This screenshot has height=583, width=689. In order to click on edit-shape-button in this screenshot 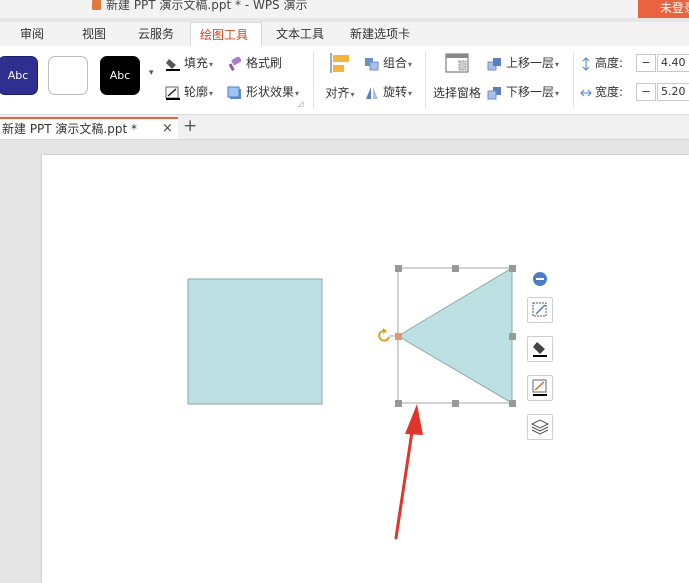, I will do `click(540, 310)`.